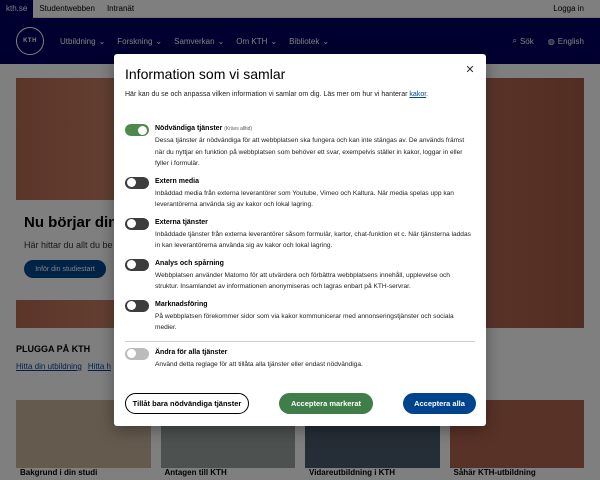  What do you see at coordinates (191, 352) in the screenshot?
I see `option-title: Ändra för alla tjänster` at bounding box center [191, 352].